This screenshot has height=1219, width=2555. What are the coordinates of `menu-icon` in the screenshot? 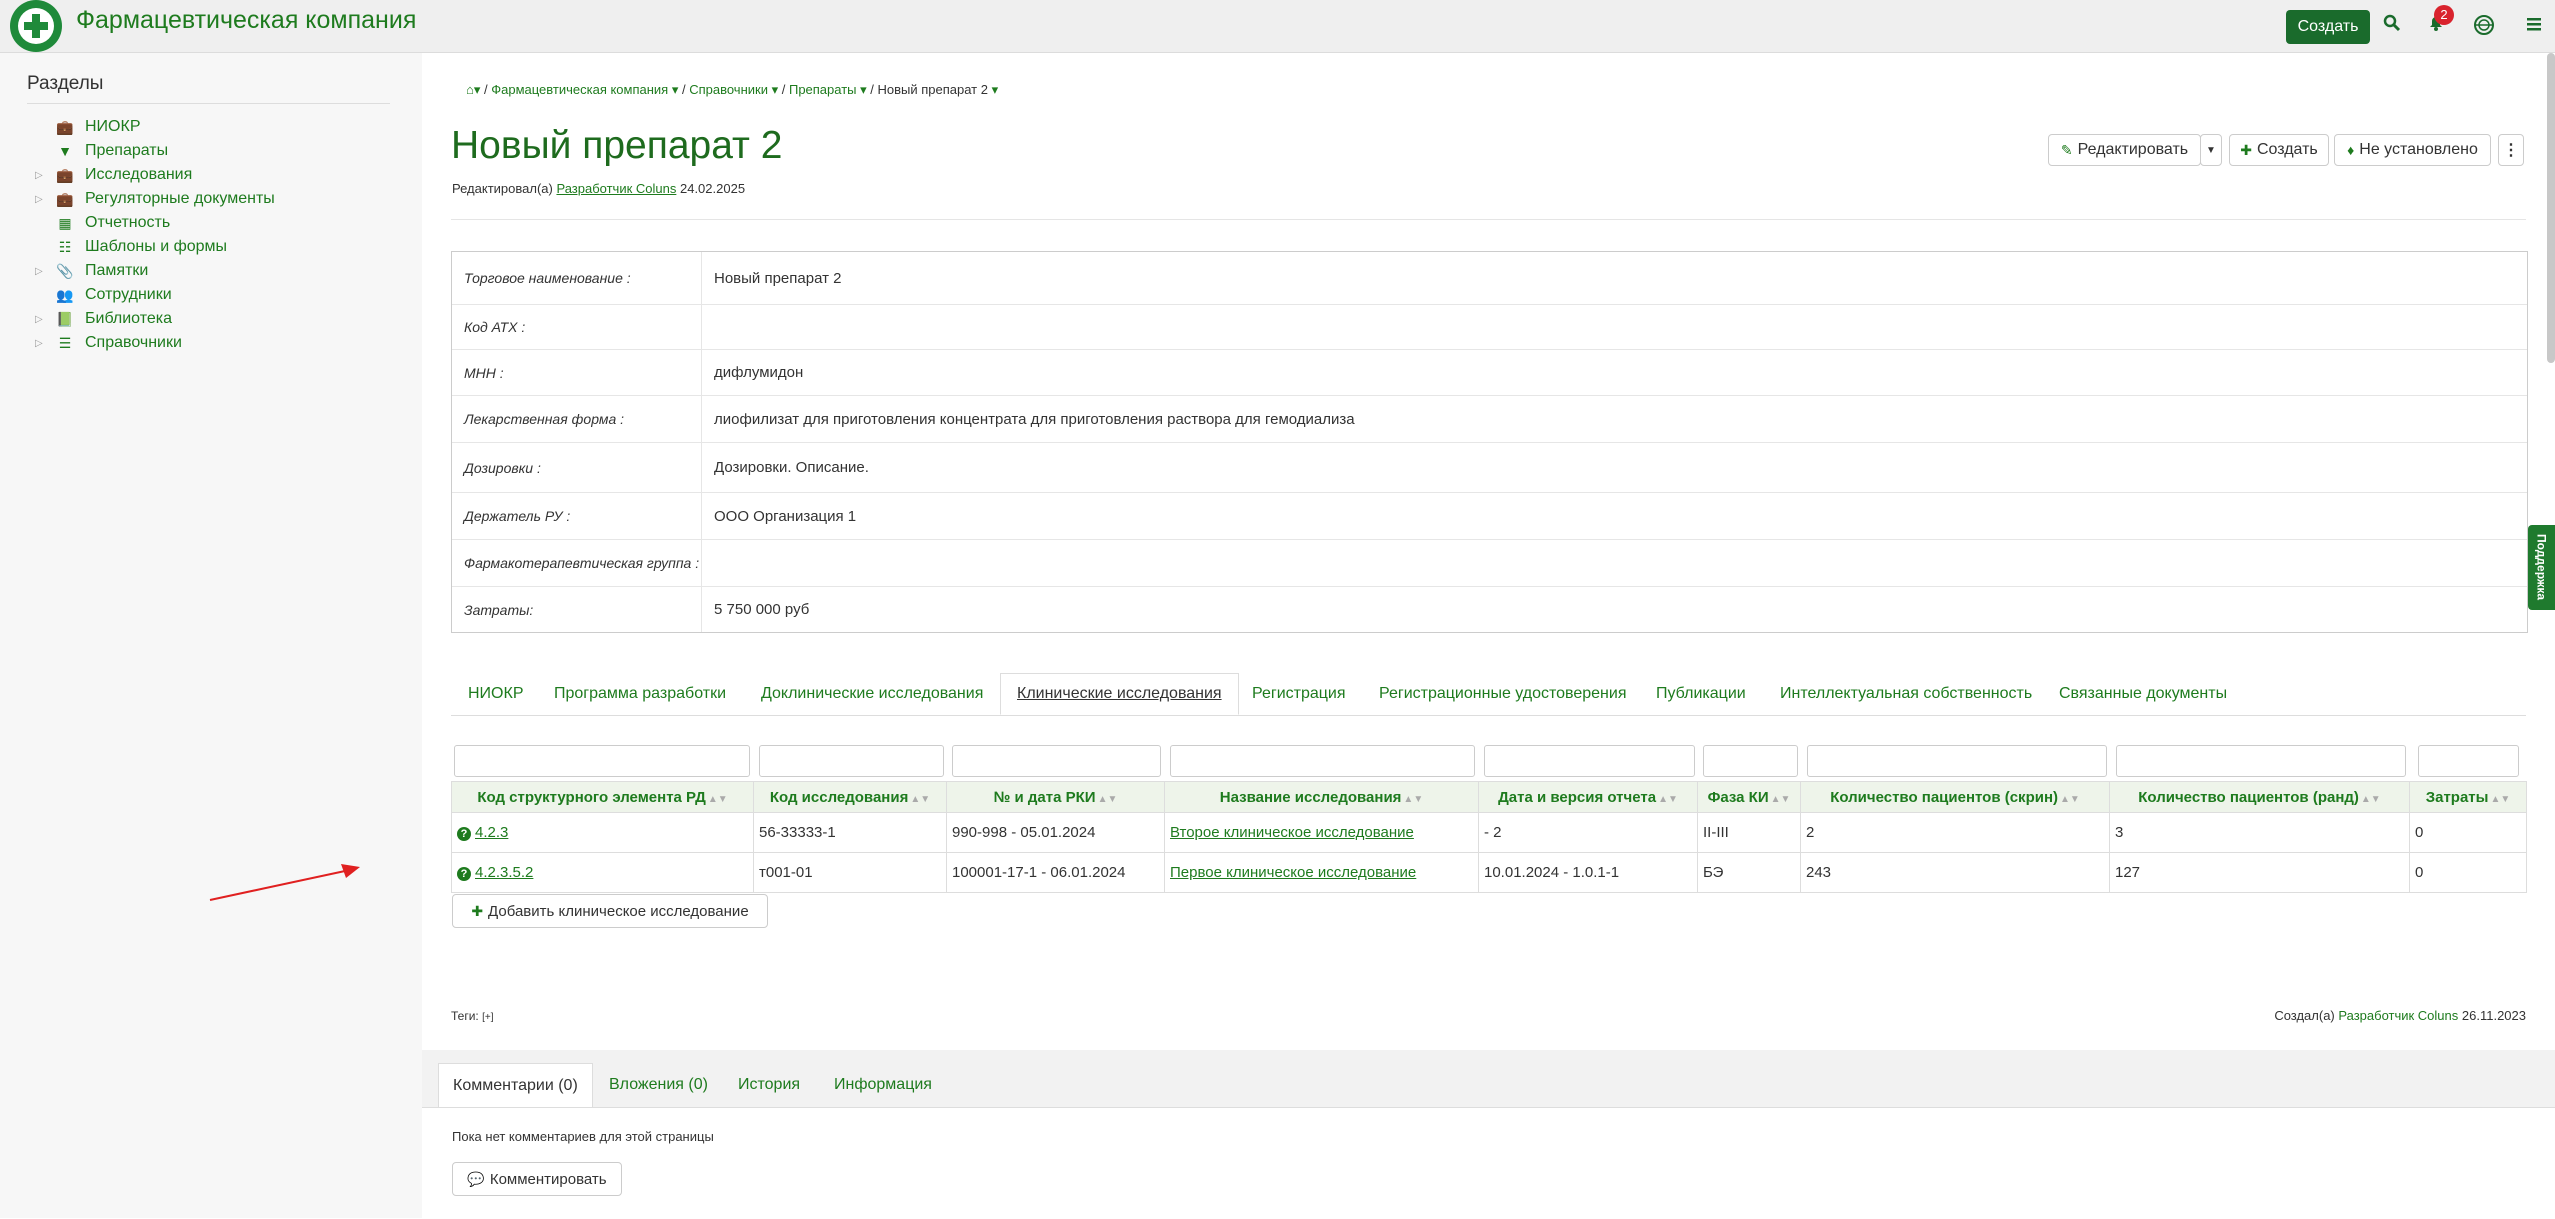 It's located at (2534, 26).